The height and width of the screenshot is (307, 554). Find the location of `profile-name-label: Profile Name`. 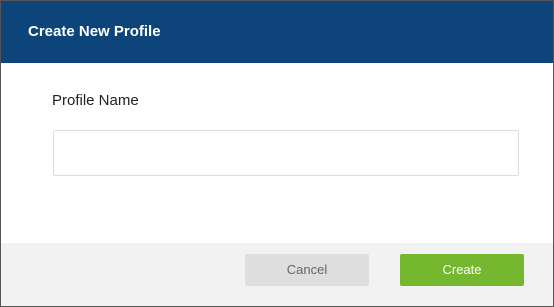

profile-name-label: Profile Name is located at coordinates (95, 100).